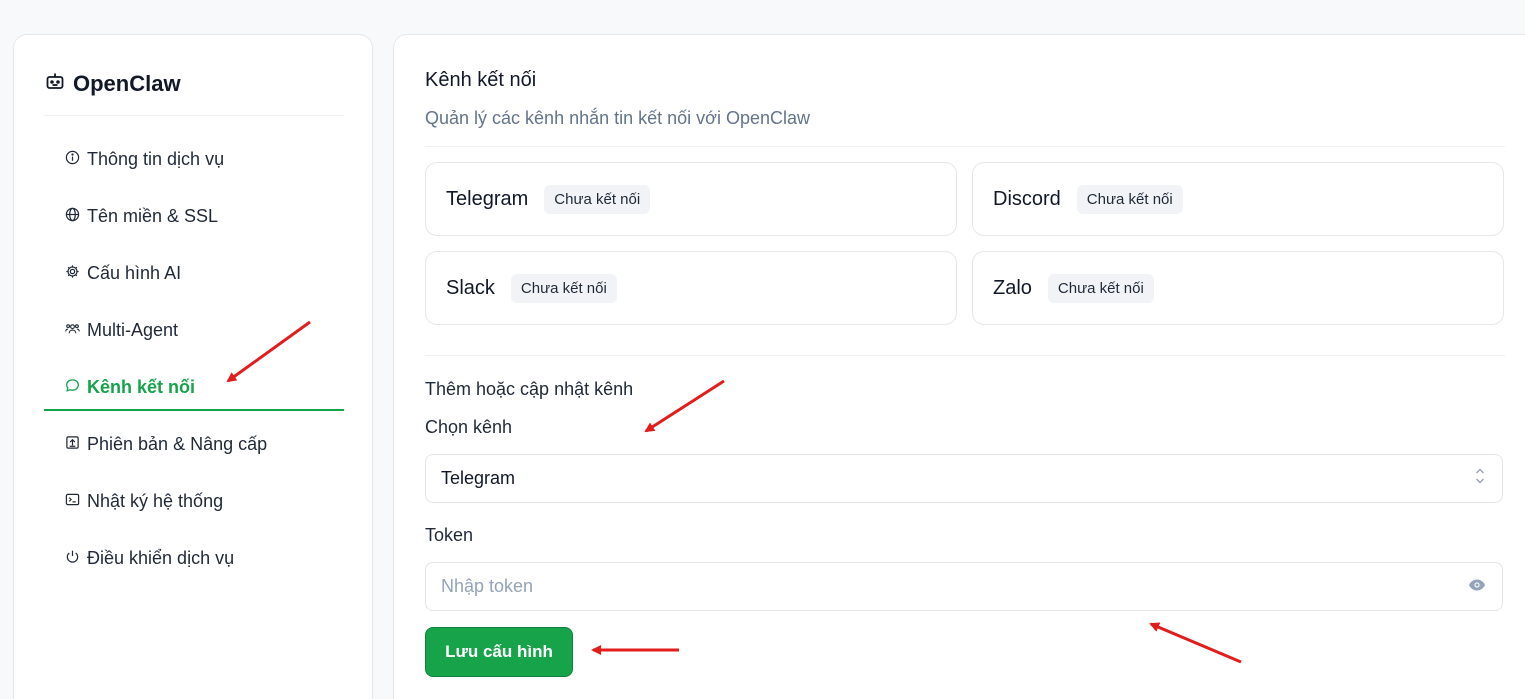  I want to click on chevron-up-down-icon, so click(1480, 478).